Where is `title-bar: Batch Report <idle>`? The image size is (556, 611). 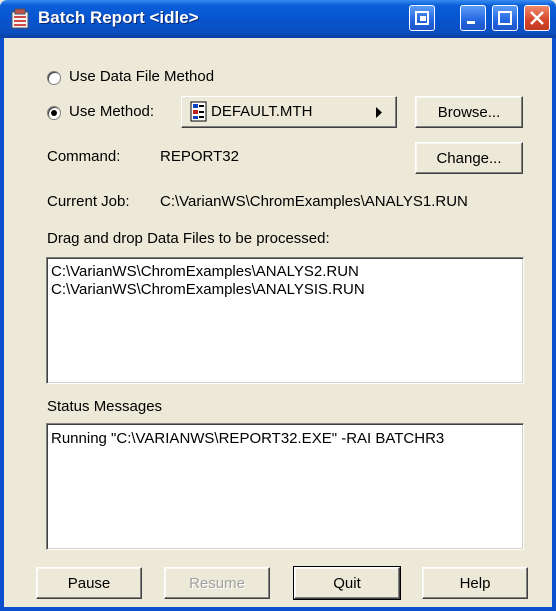 title-bar: Batch Report <idle> is located at coordinates (278, 19).